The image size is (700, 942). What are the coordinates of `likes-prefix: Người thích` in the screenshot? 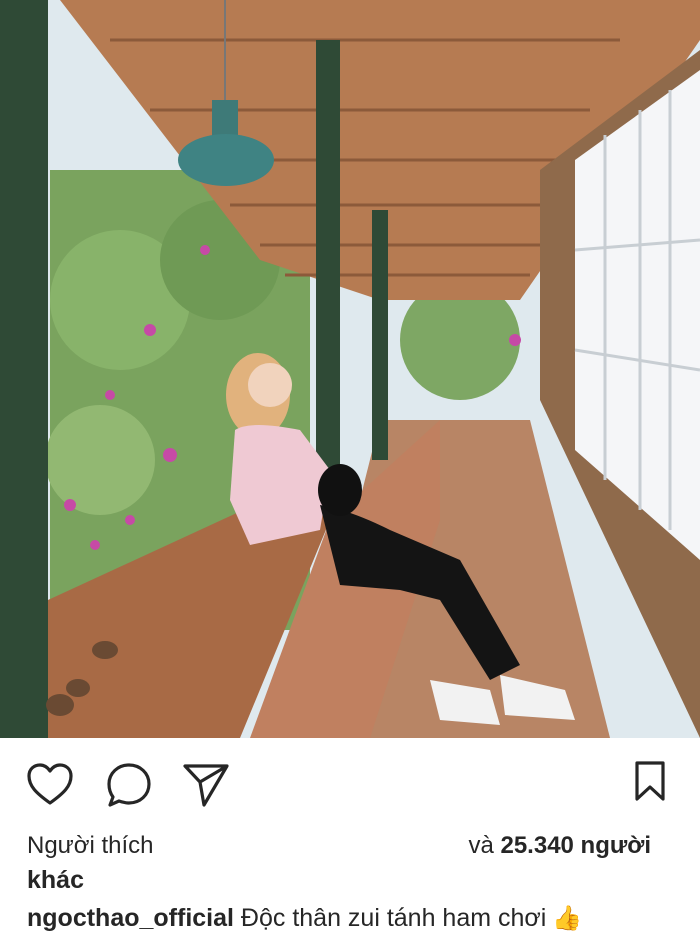 It's located at (90, 845).